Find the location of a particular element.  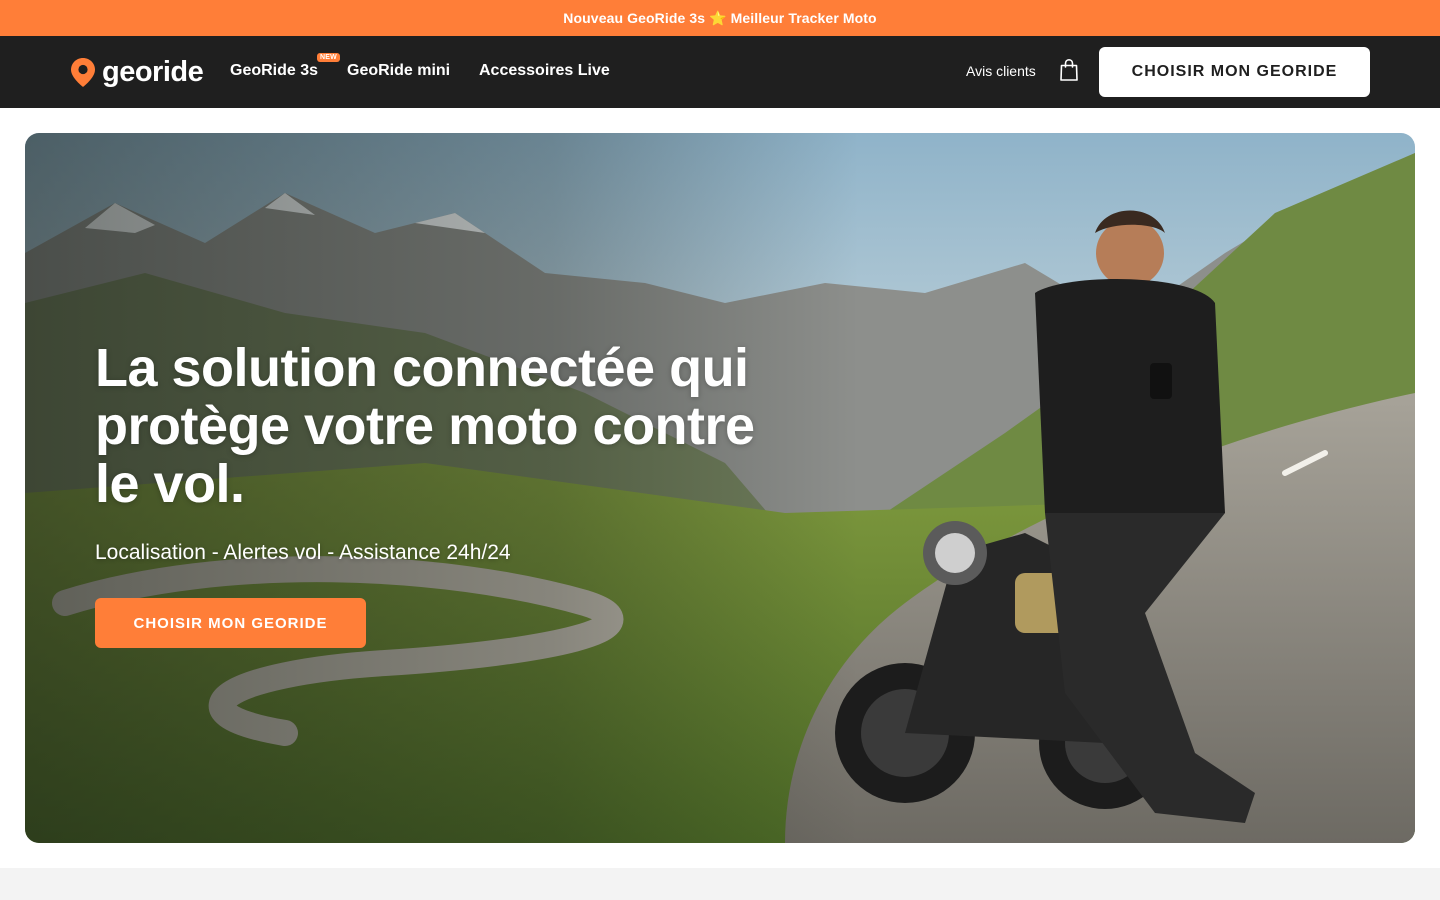

hero-cta-button: CHOISIR MON GEORIDE is located at coordinates (230, 623).